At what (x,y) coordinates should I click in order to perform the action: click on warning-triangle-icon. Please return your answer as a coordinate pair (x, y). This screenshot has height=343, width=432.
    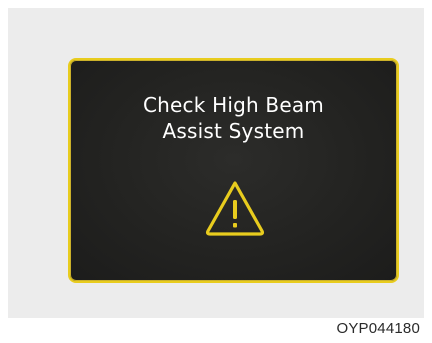
    Looking at the image, I should click on (235, 208).